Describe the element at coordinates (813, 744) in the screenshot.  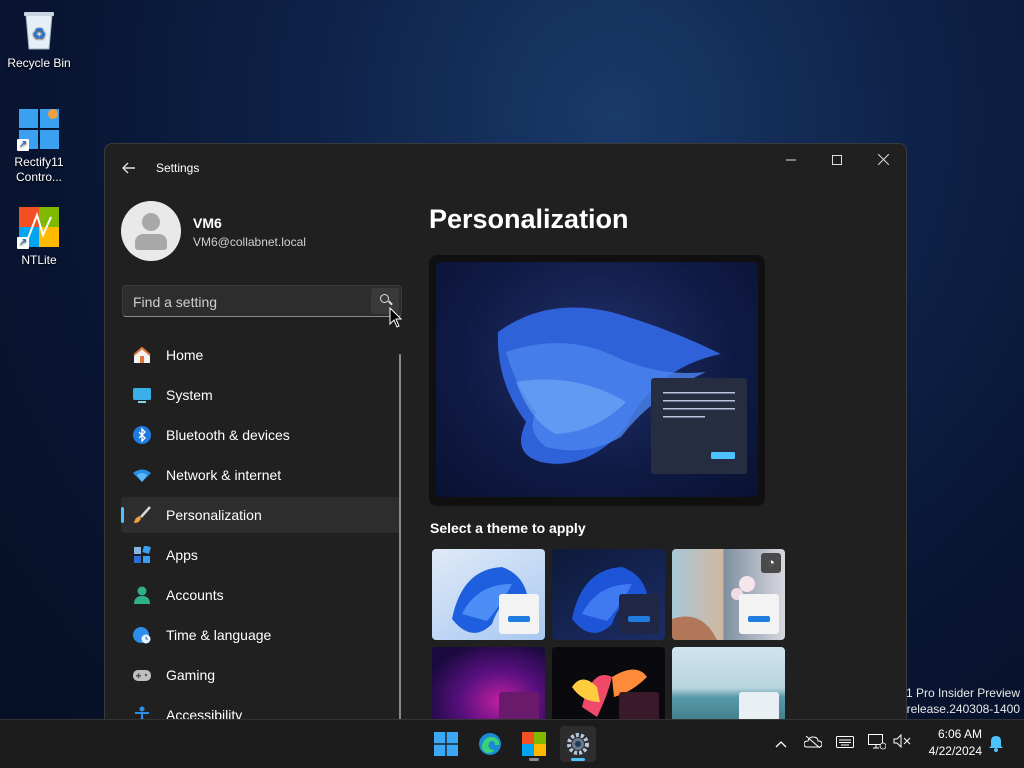
I see `onedrive-offline-icon` at that location.